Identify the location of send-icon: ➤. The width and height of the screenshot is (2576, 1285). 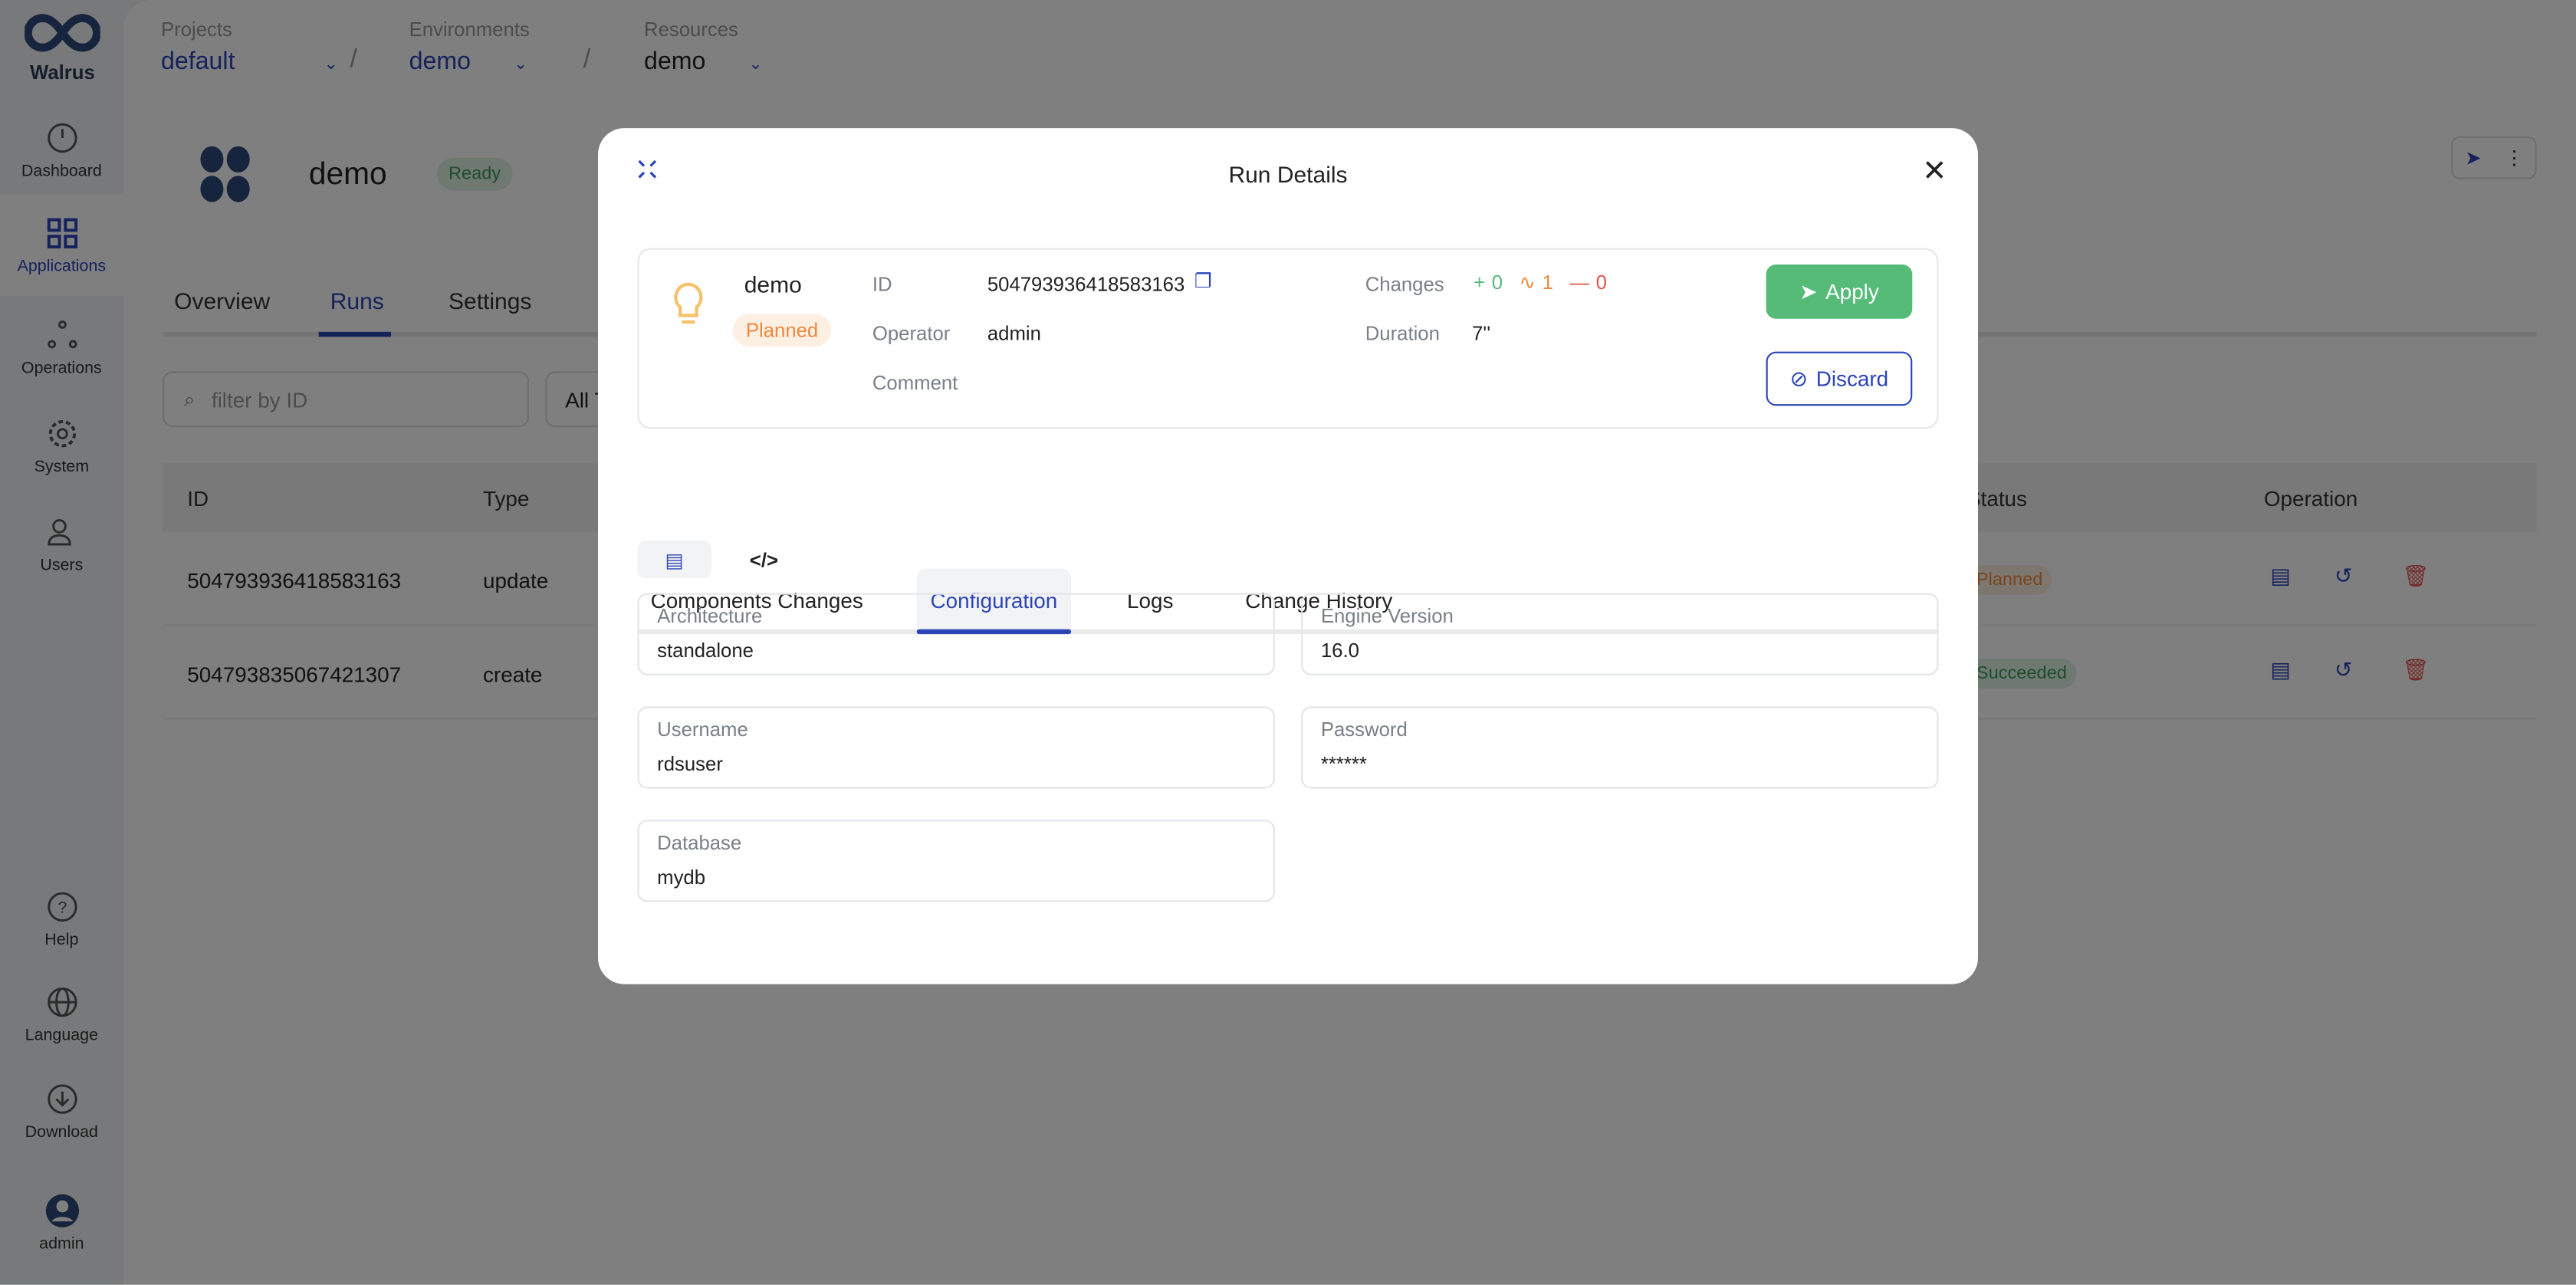
(1809, 291).